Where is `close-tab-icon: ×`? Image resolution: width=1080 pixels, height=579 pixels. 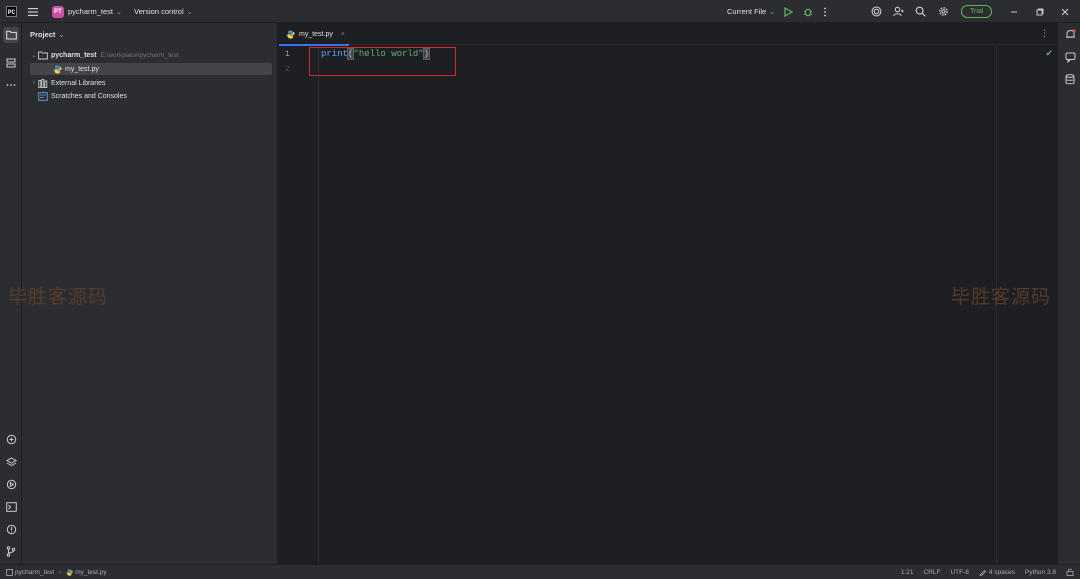
close-tab-icon: × is located at coordinates (343, 34).